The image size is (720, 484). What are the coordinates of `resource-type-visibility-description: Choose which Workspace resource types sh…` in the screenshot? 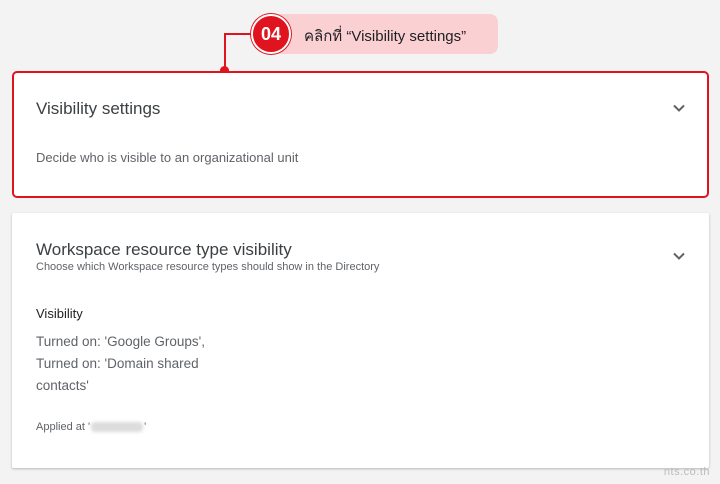 It's located at (208, 267).